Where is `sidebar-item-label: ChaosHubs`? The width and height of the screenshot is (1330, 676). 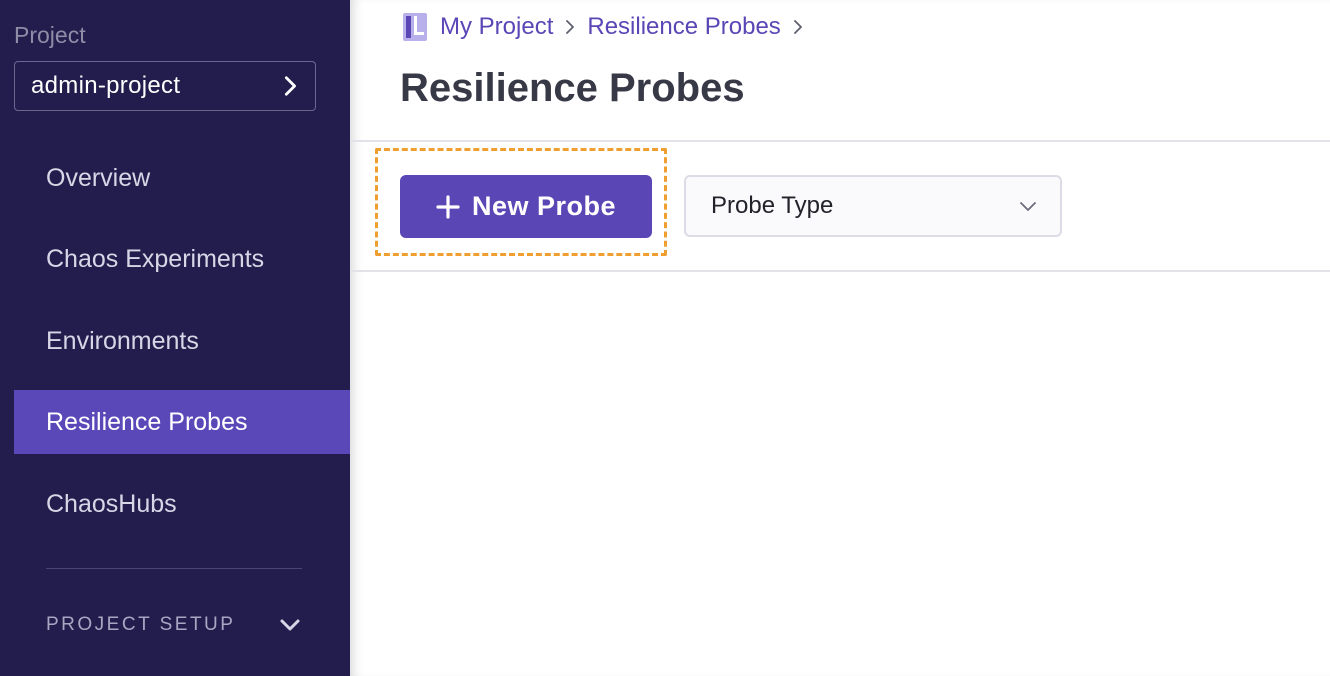 sidebar-item-label: ChaosHubs is located at coordinates (111, 503).